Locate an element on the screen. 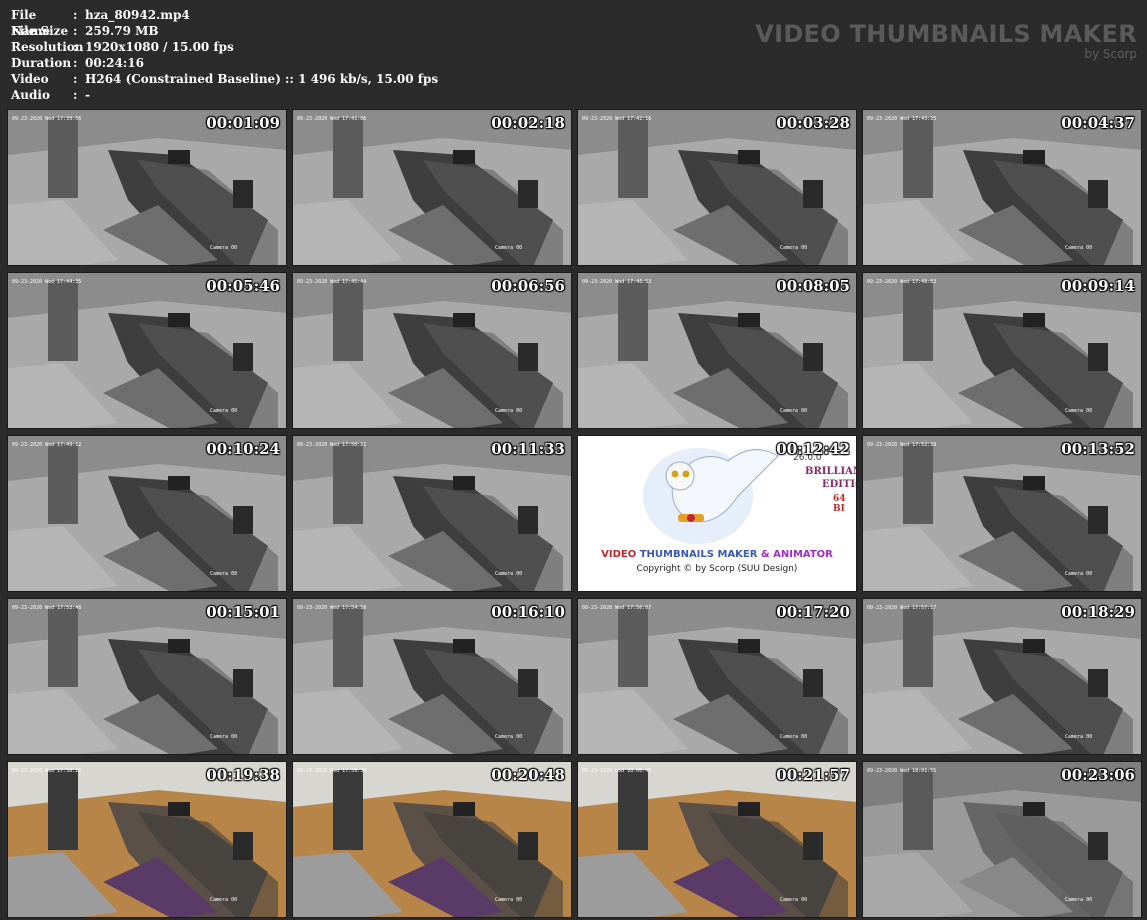  camera-osd-datetime: 09-23-2020 Wed 17:56:07 is located at coordinates (617, 608).